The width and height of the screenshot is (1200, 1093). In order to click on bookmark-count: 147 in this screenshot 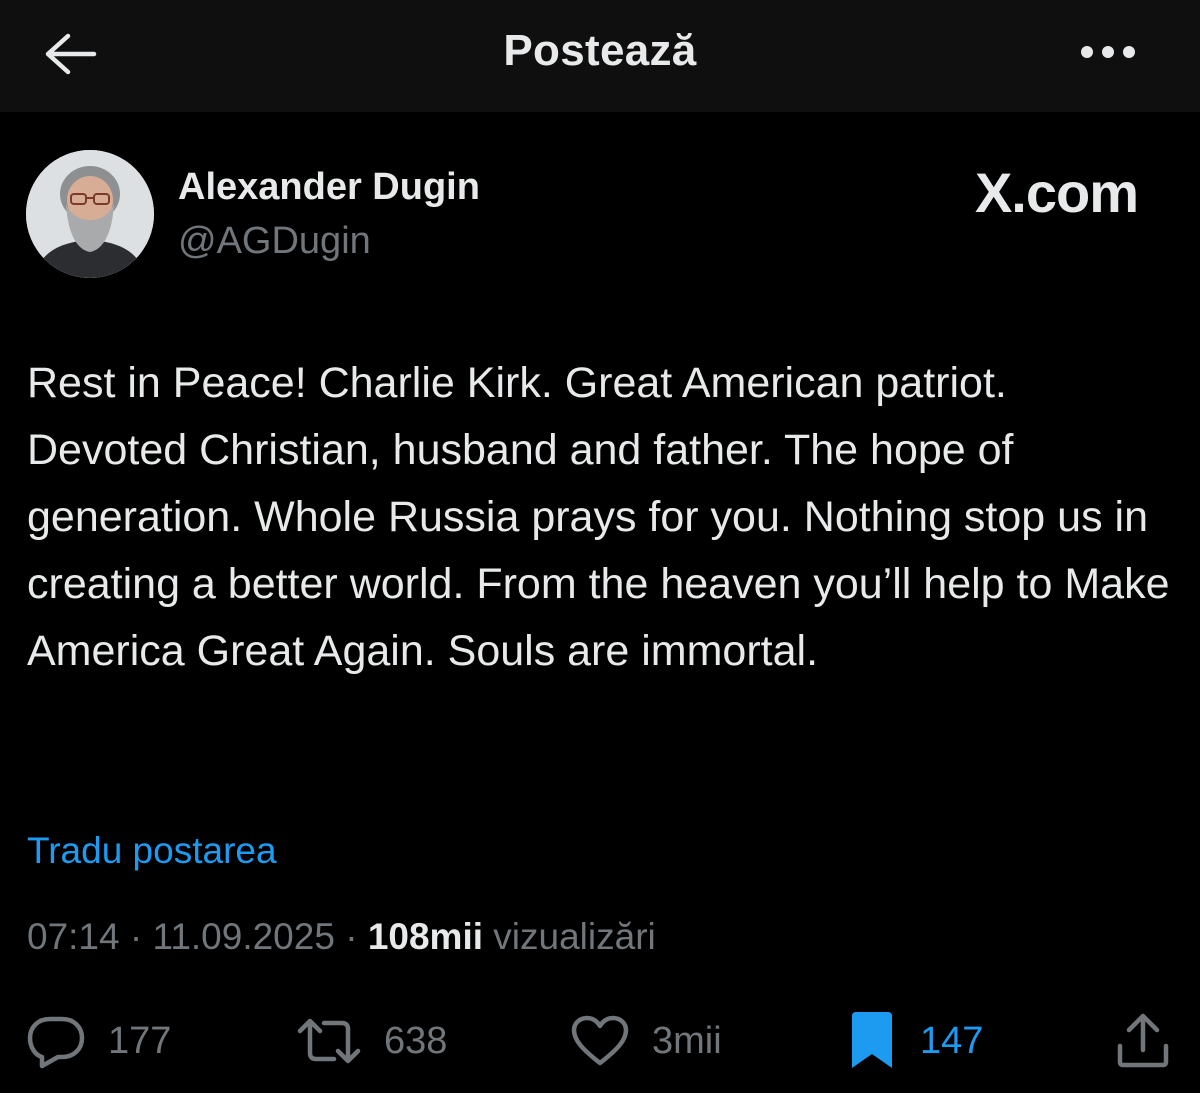, I will do `click(952, 1040)`.